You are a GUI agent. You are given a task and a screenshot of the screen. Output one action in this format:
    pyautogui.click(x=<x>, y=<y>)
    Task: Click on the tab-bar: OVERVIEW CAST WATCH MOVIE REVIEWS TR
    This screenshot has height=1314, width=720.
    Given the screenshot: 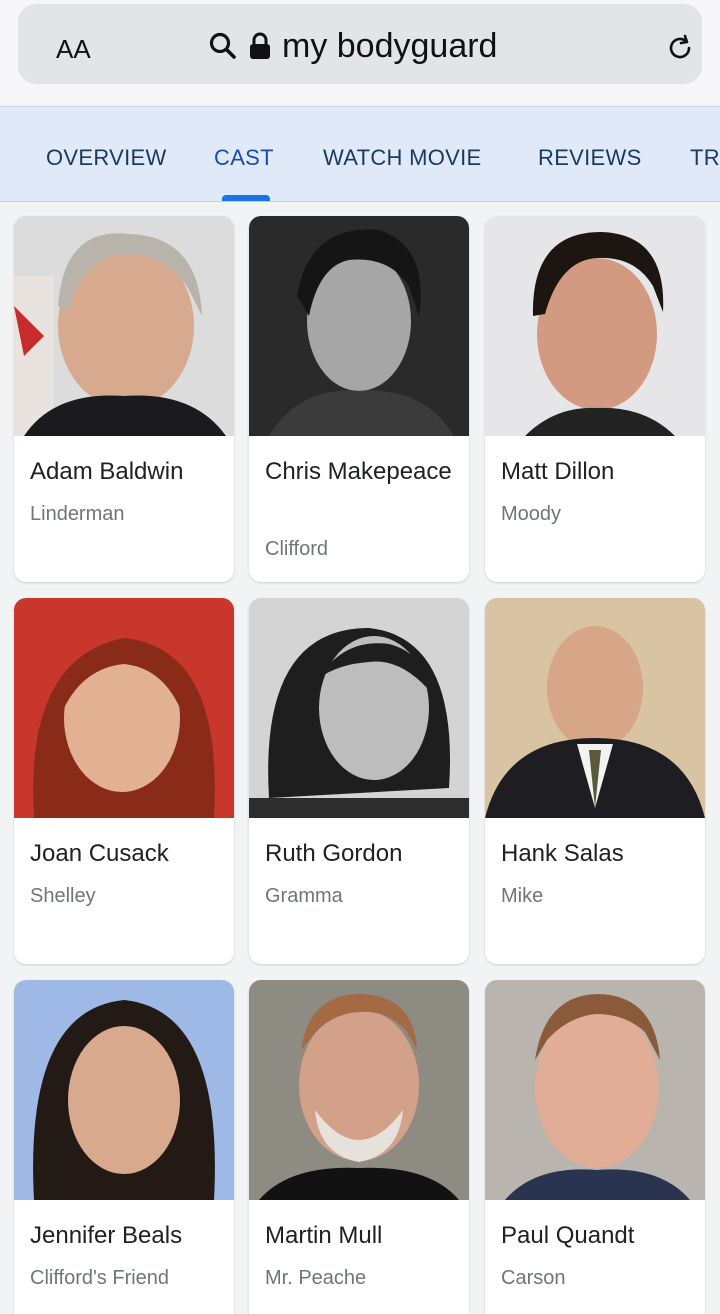 What is the action you would take?
    pyautogui.click(x=360, y=154)
    